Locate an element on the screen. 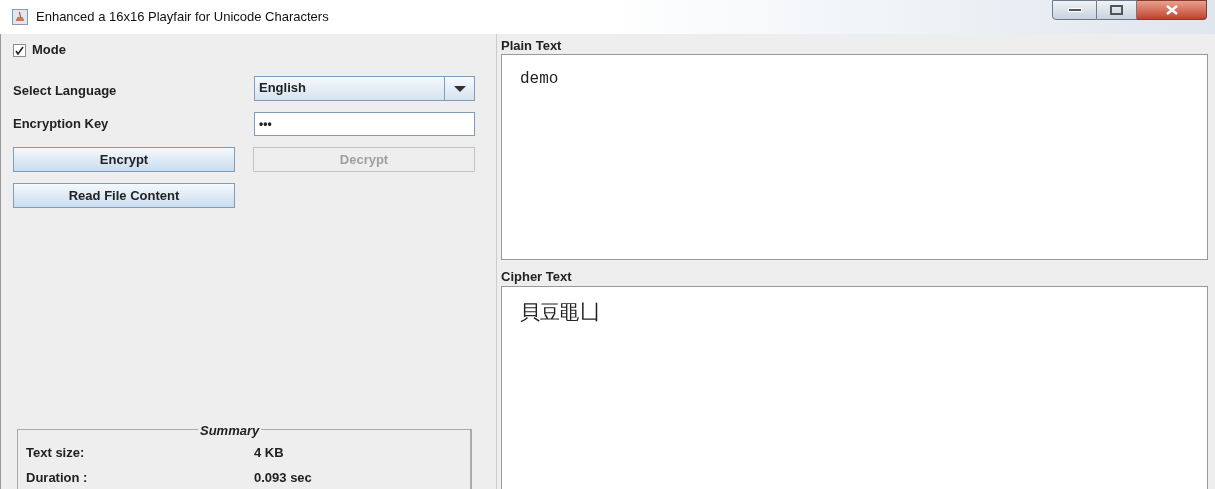  close-icon is located at coordinates (1171, 10).